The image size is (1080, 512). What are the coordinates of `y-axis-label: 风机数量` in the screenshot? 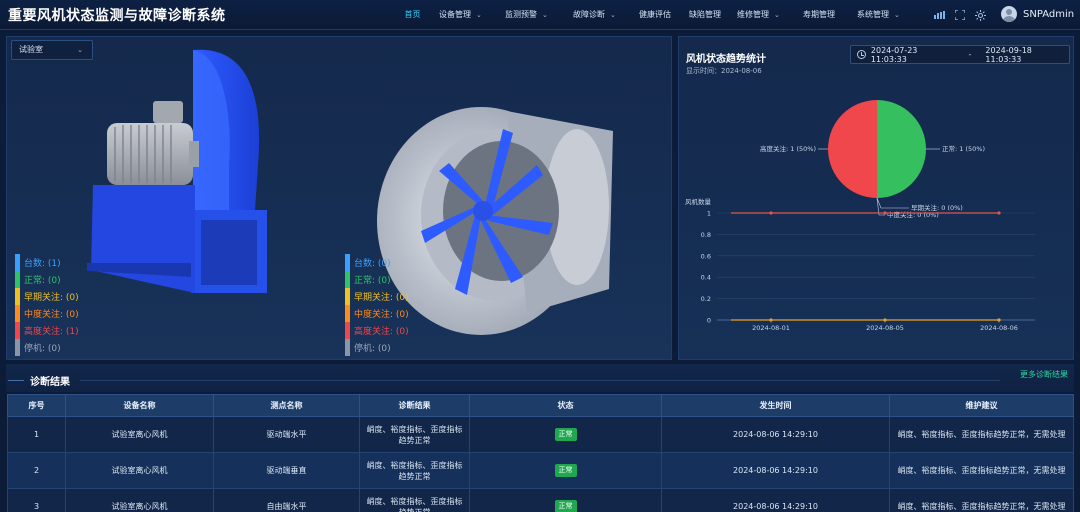 It's located at (698, 201).